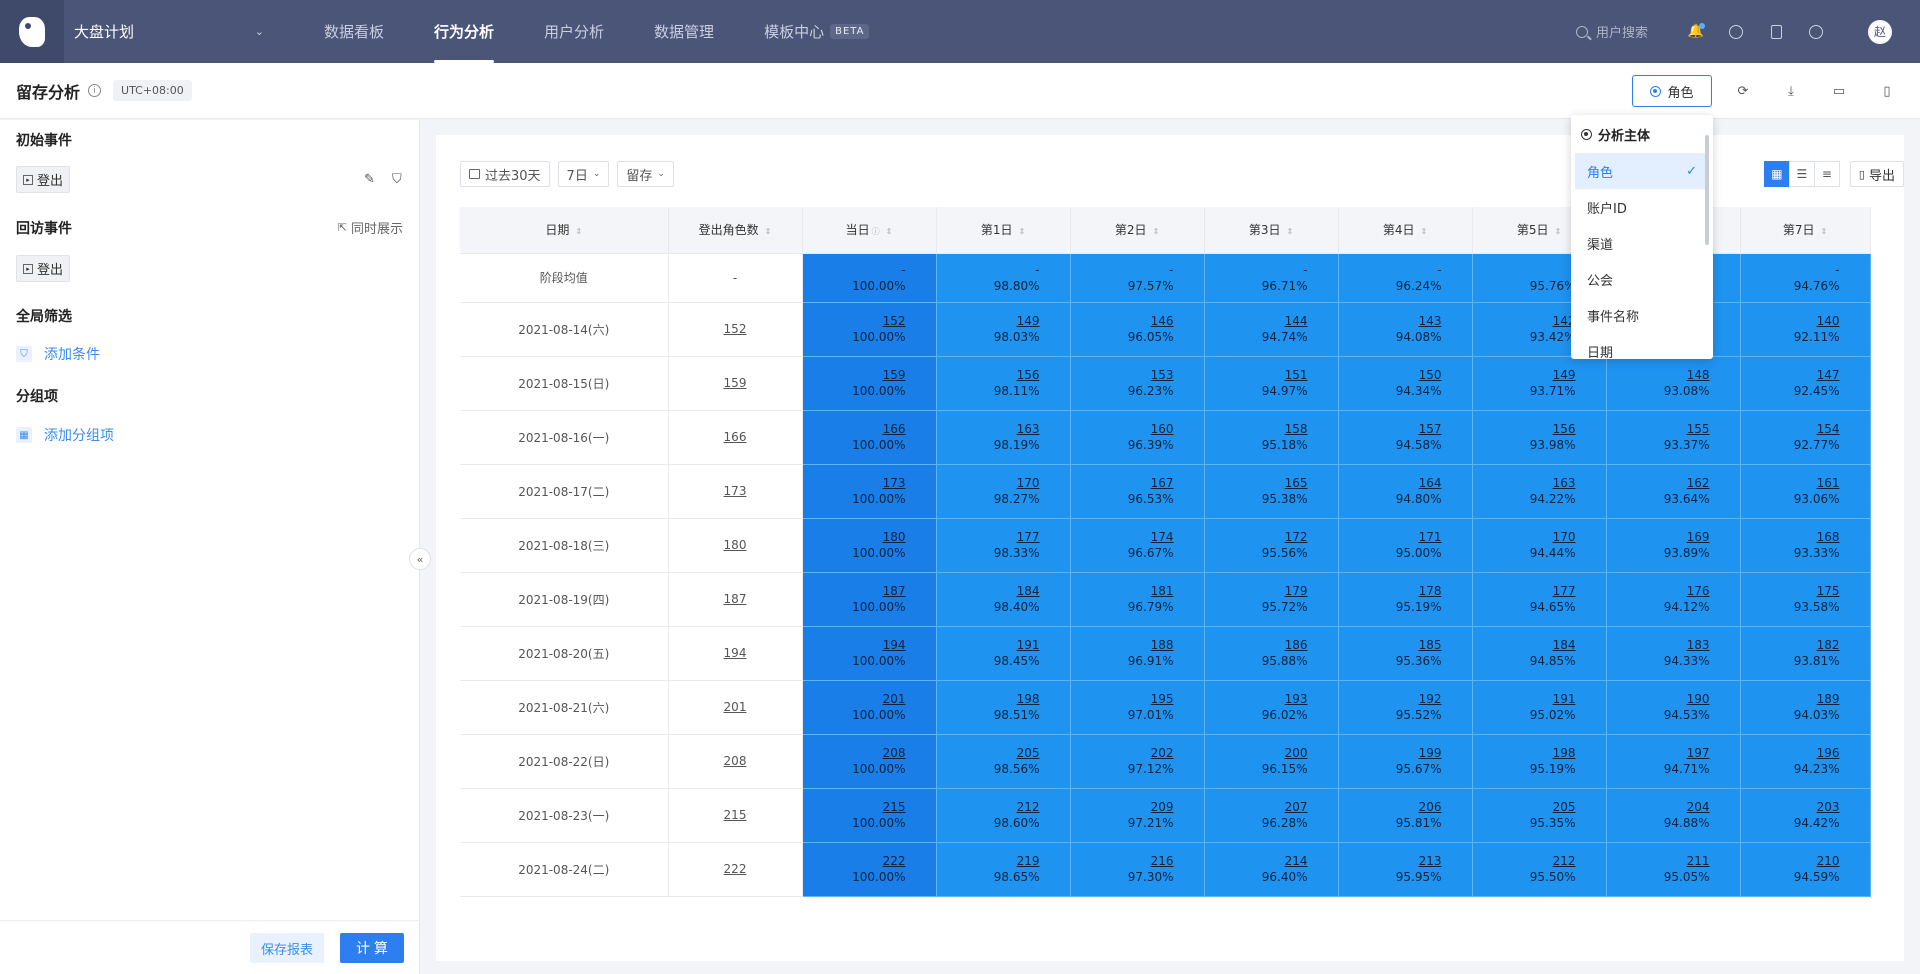 This screenshot has height=974, width=1920. I want to click on retention-count-link: 144, so click(1296, 321).